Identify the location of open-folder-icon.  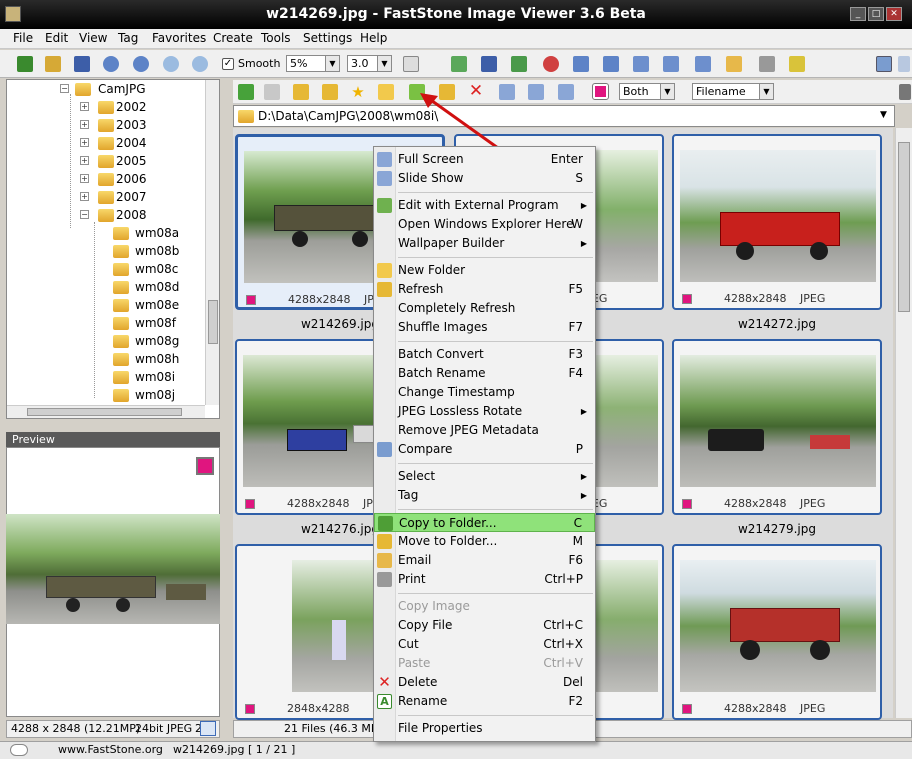
(53, 64).